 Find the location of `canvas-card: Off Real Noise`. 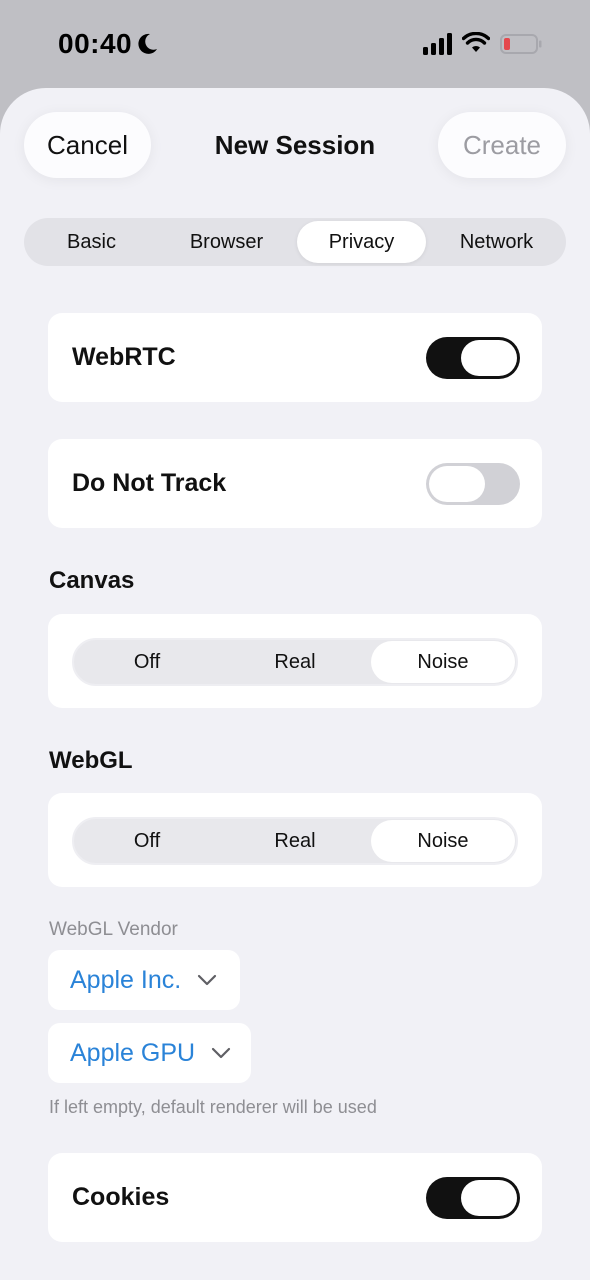

canvas-card: Off Real Noise is located at coordinates (295, 661).